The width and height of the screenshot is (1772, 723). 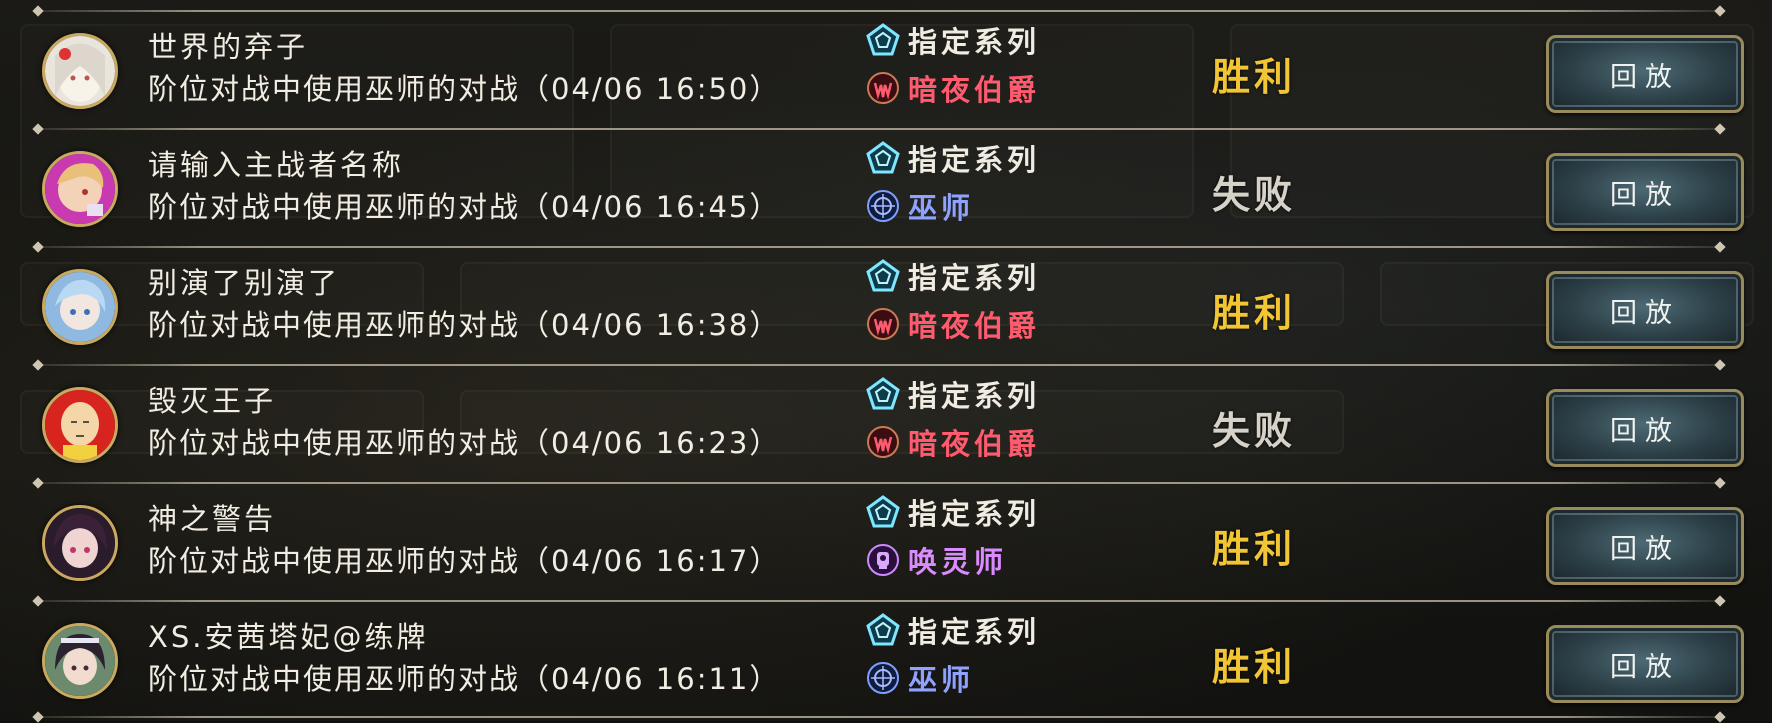 What do you see at coordinates (464, 679) in the screenshot?
I see `match-description: 阶位对战中使用巫师的对战（04/06 16:11）` at bounding box center [464, 679].